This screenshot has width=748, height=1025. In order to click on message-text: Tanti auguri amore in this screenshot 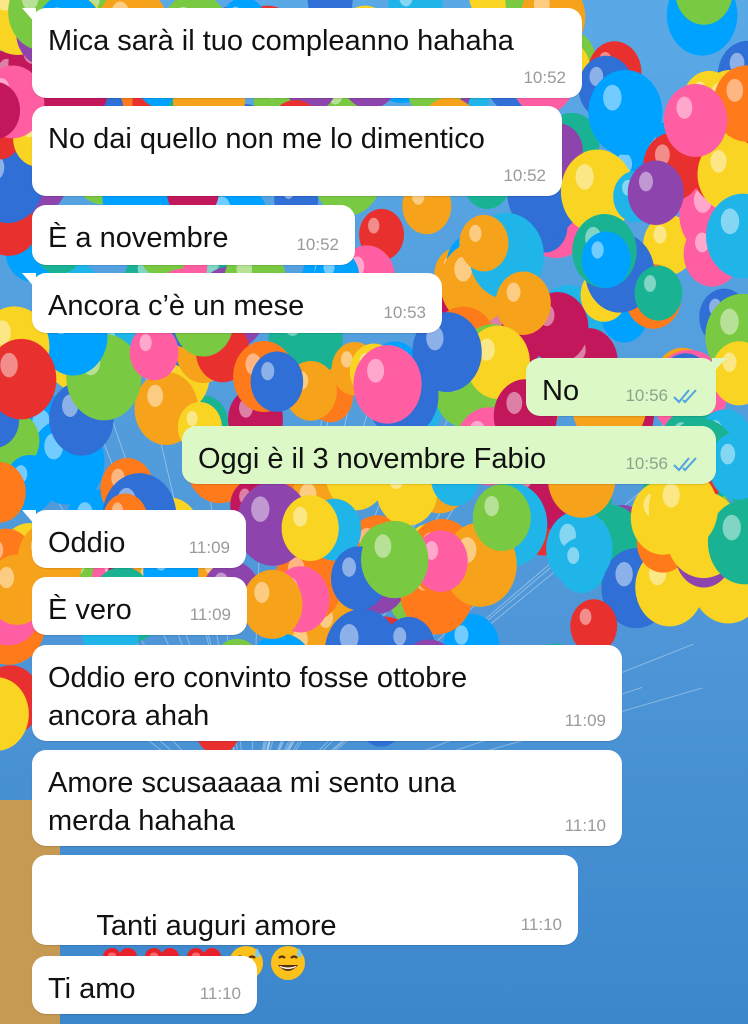, I will do `click(216, 926)`.